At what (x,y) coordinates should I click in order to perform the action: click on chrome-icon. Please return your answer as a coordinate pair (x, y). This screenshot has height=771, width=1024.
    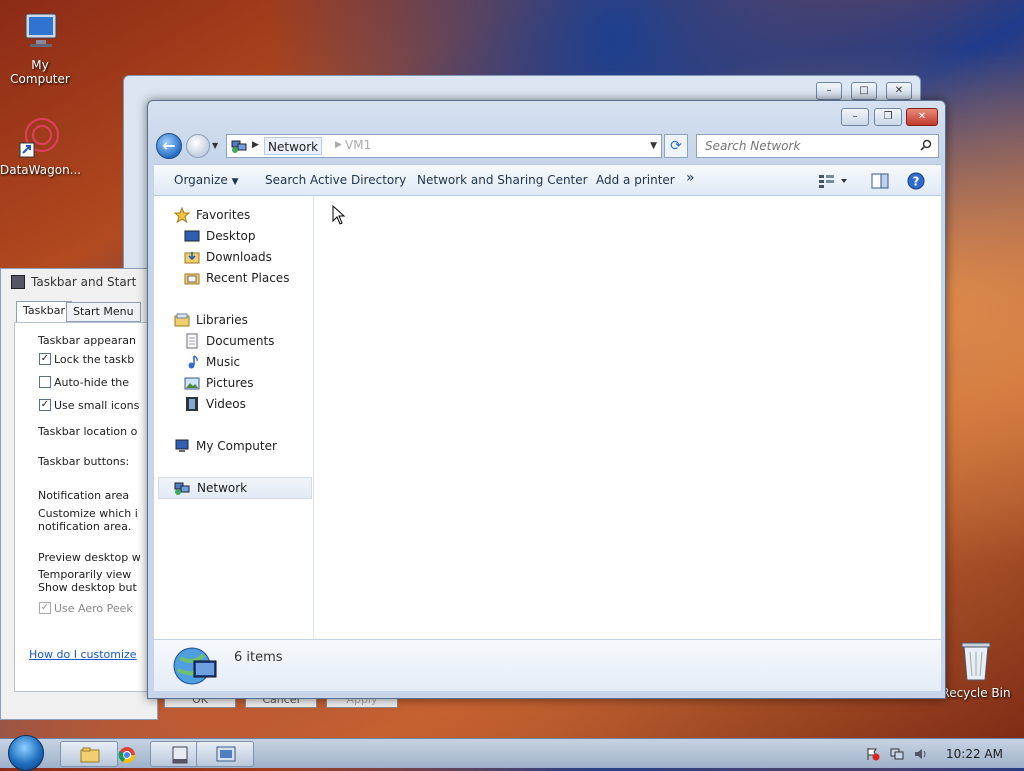
    Looking at the image, I should click on (127, 755).